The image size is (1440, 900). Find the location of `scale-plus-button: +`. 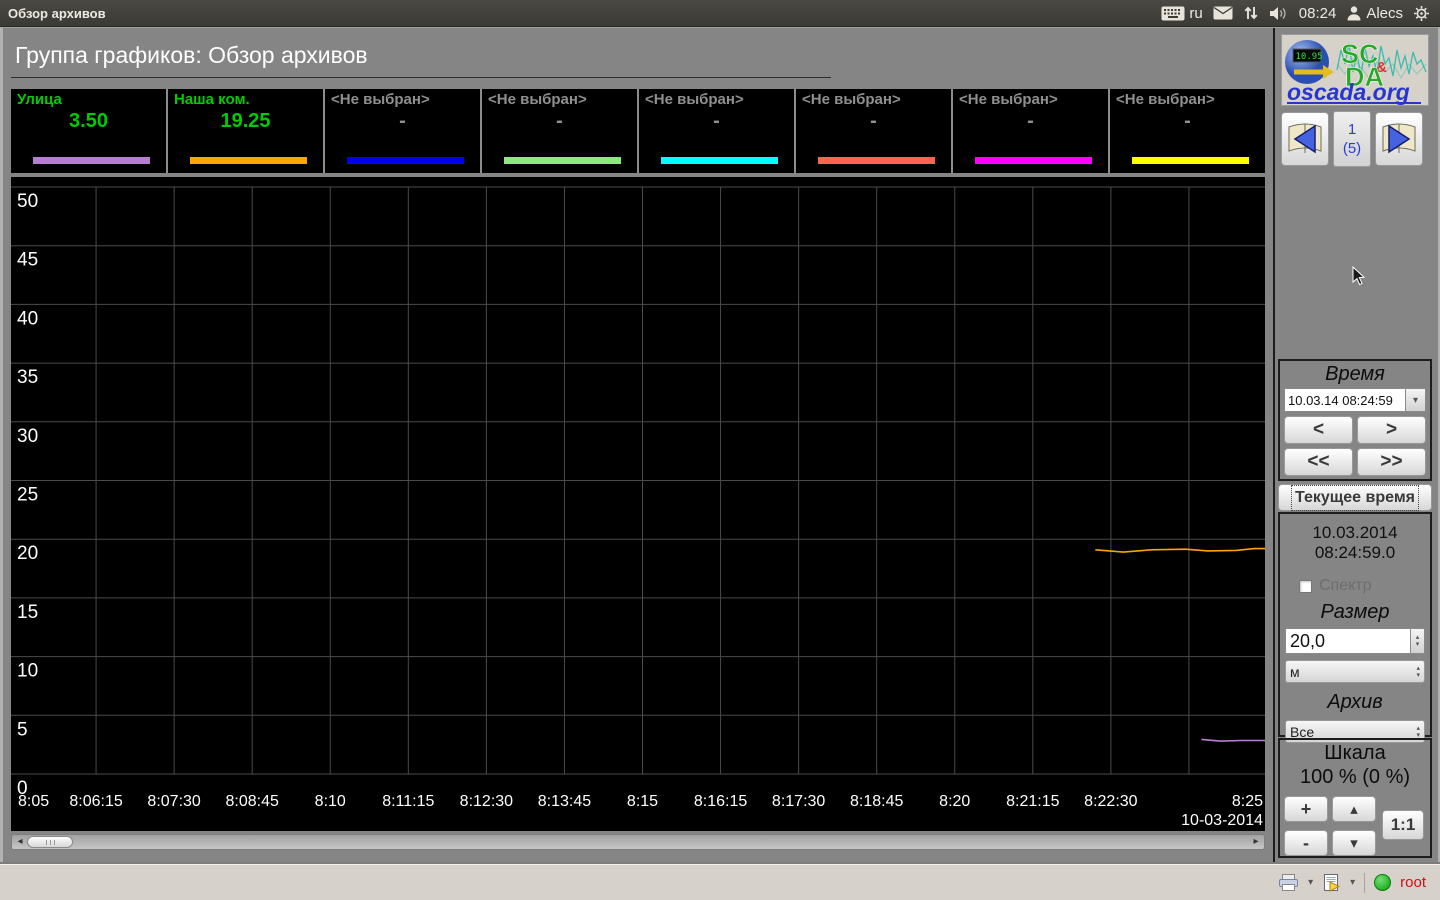

scale-plus-button: + is located at coordinates (1306, 809).